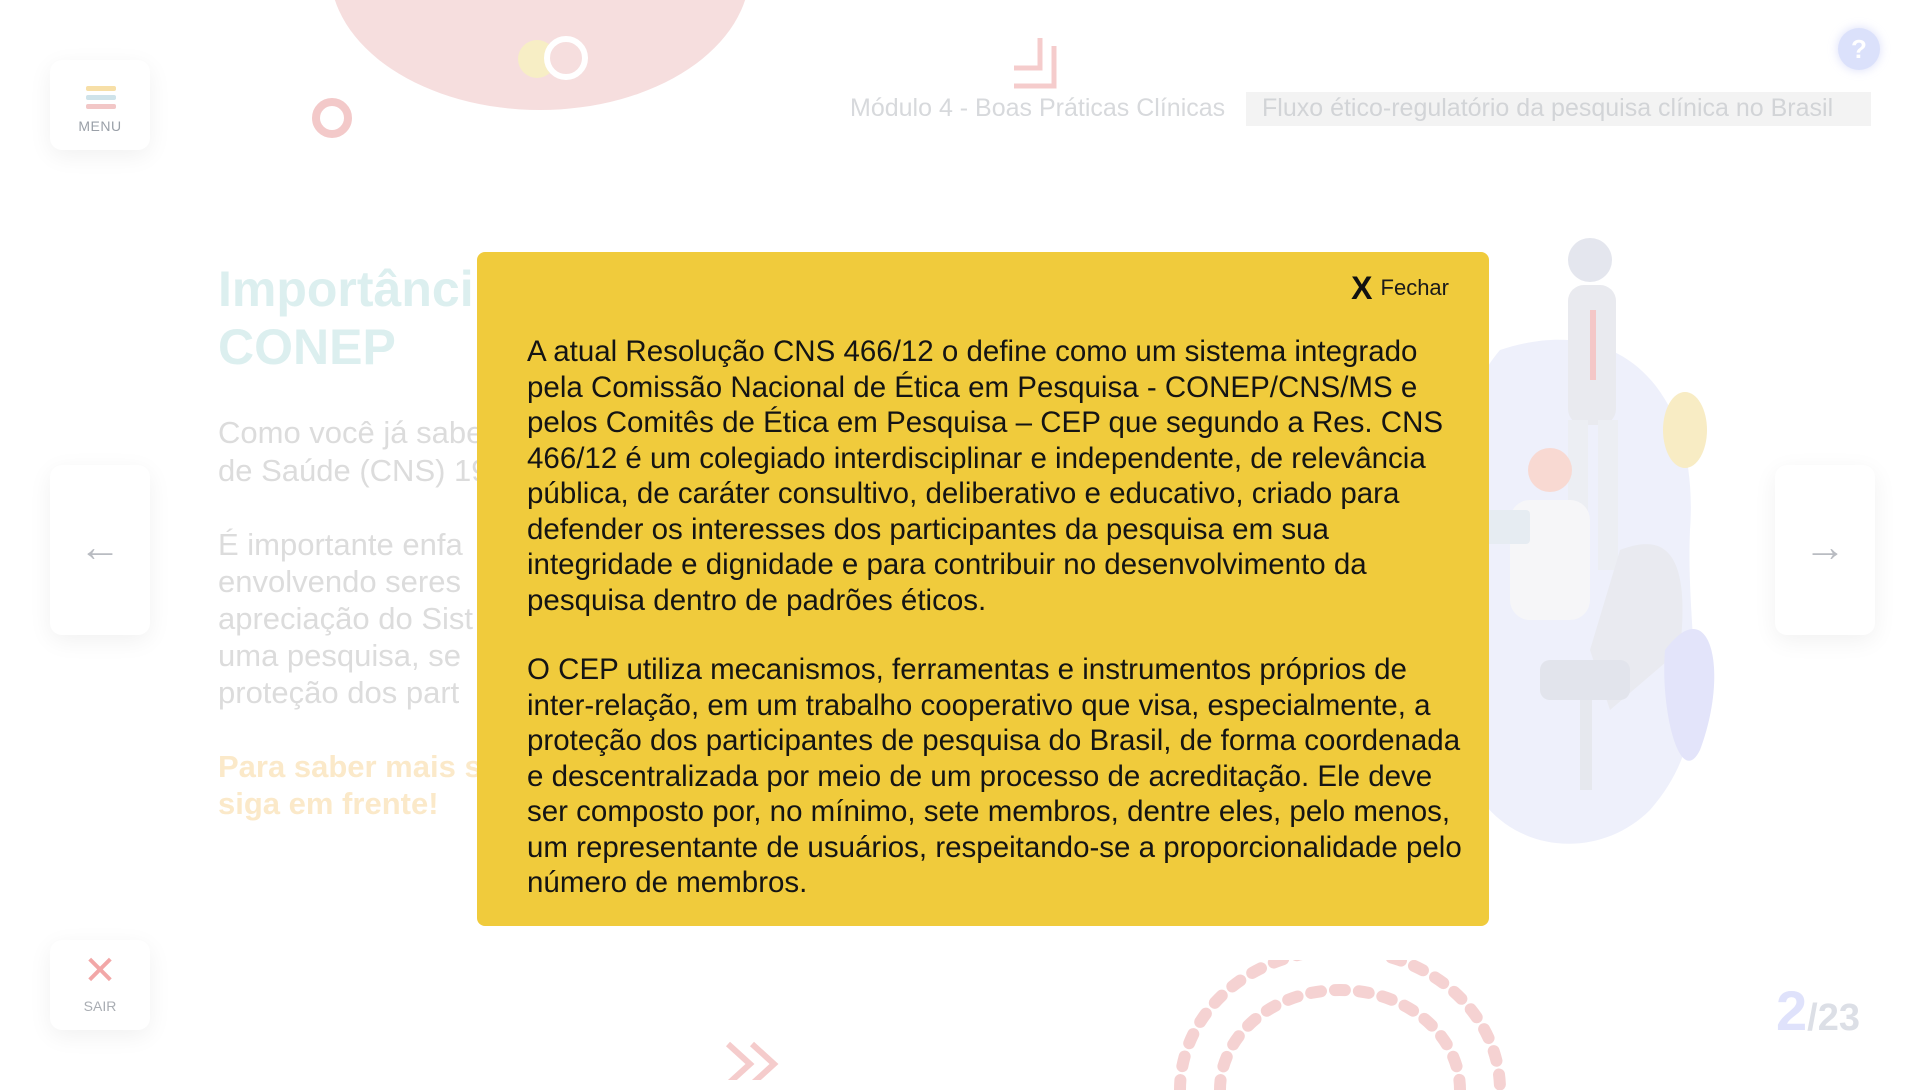  I want to click on exit-button: ✕ SAIR, so click(100, 985).